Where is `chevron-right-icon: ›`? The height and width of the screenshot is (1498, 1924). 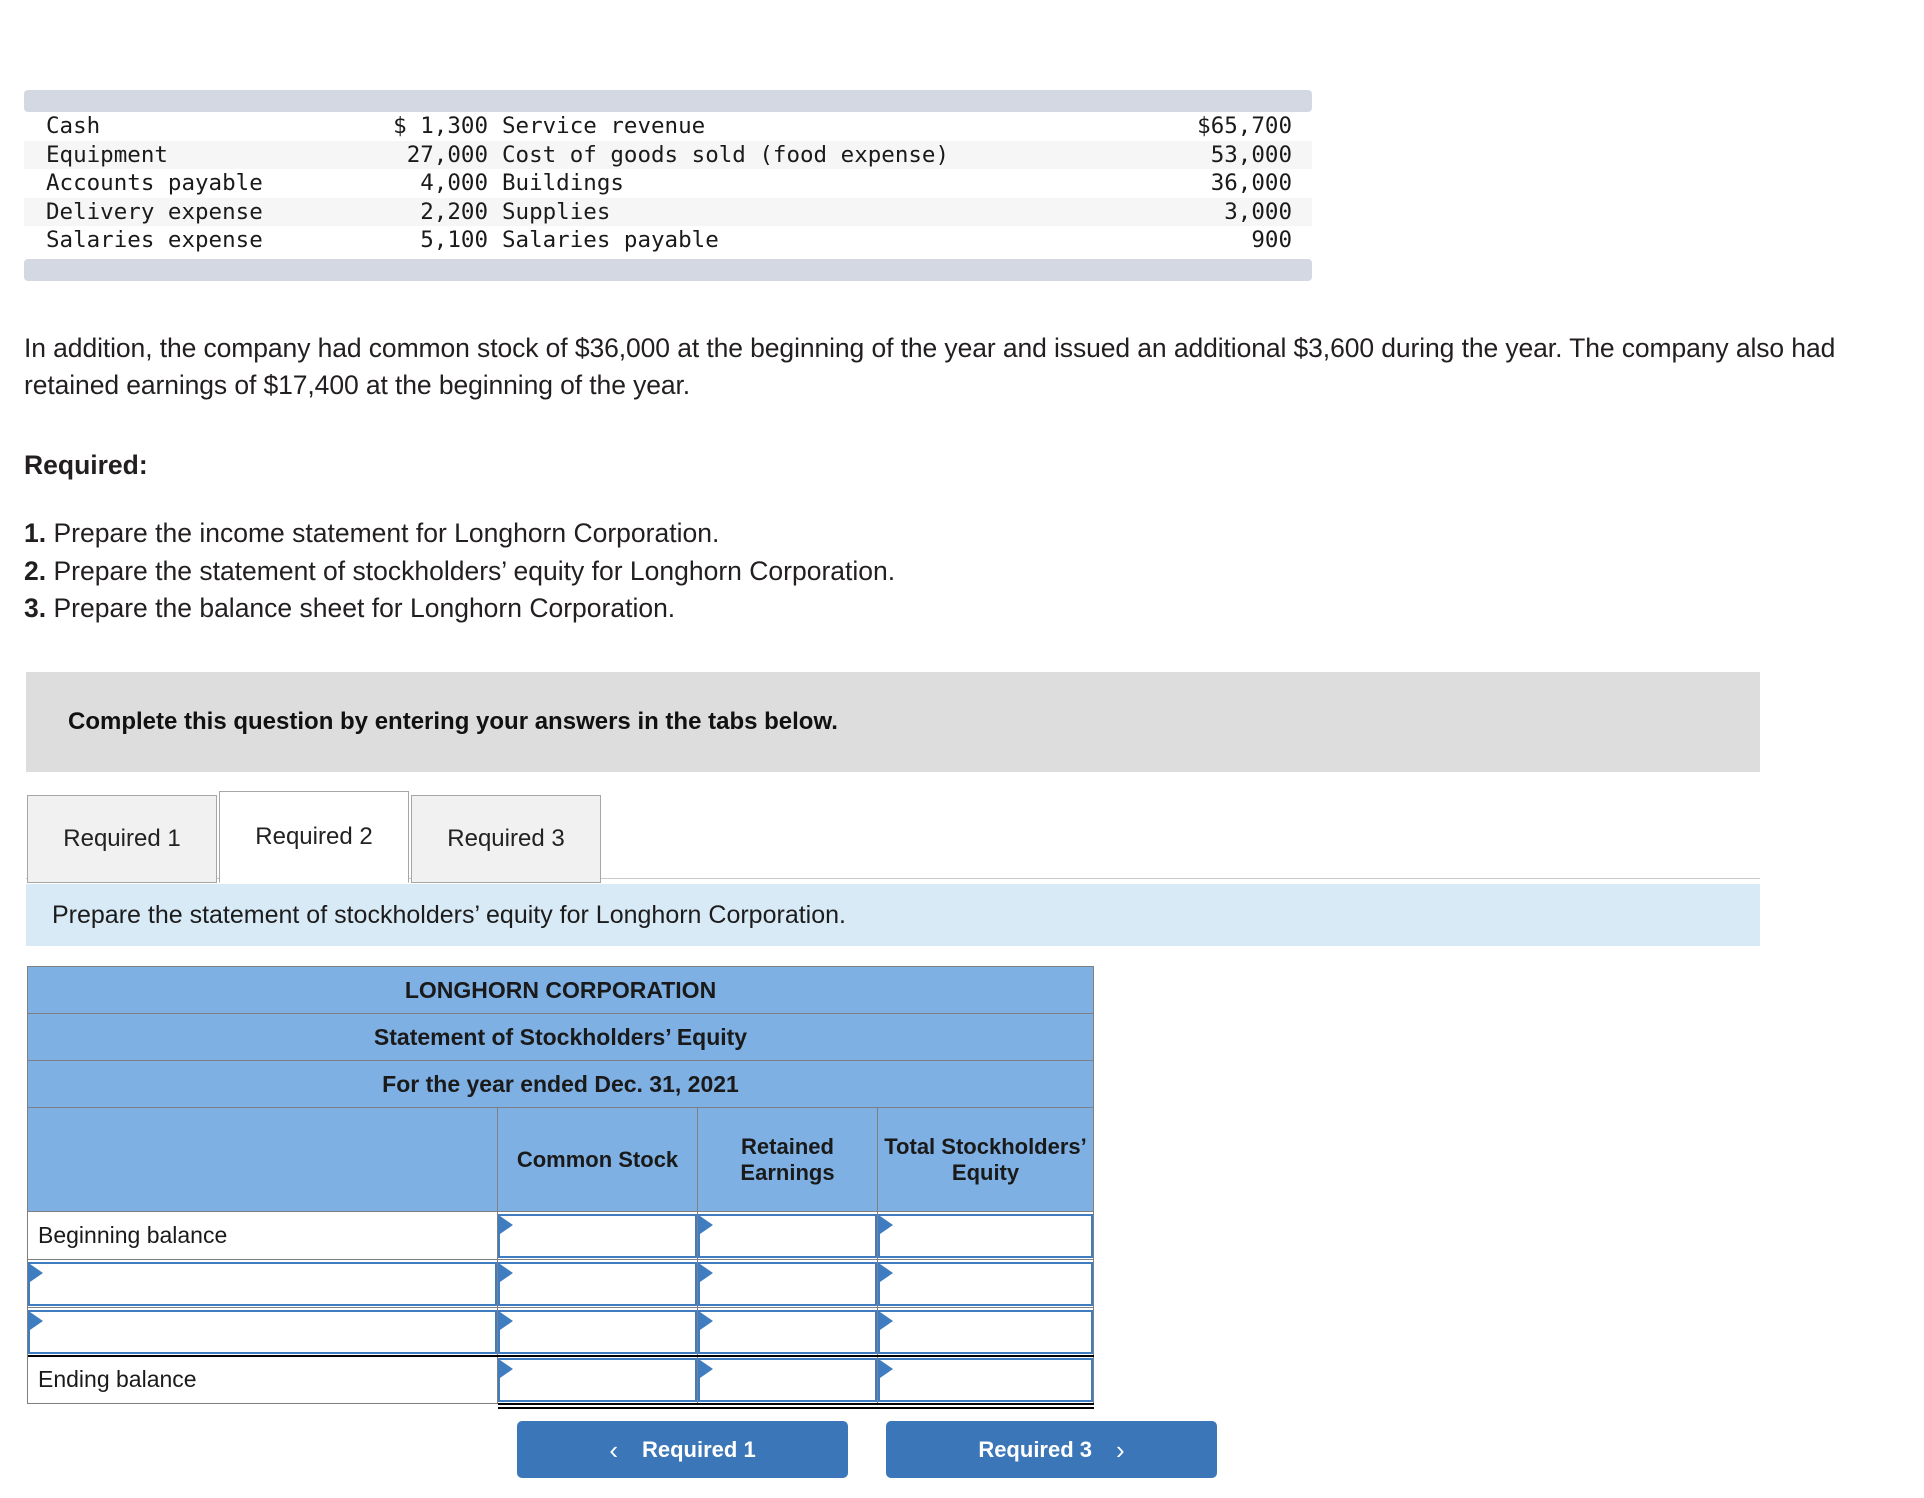 chevron-right-icon: › is located at coordinates (1120, 1449).